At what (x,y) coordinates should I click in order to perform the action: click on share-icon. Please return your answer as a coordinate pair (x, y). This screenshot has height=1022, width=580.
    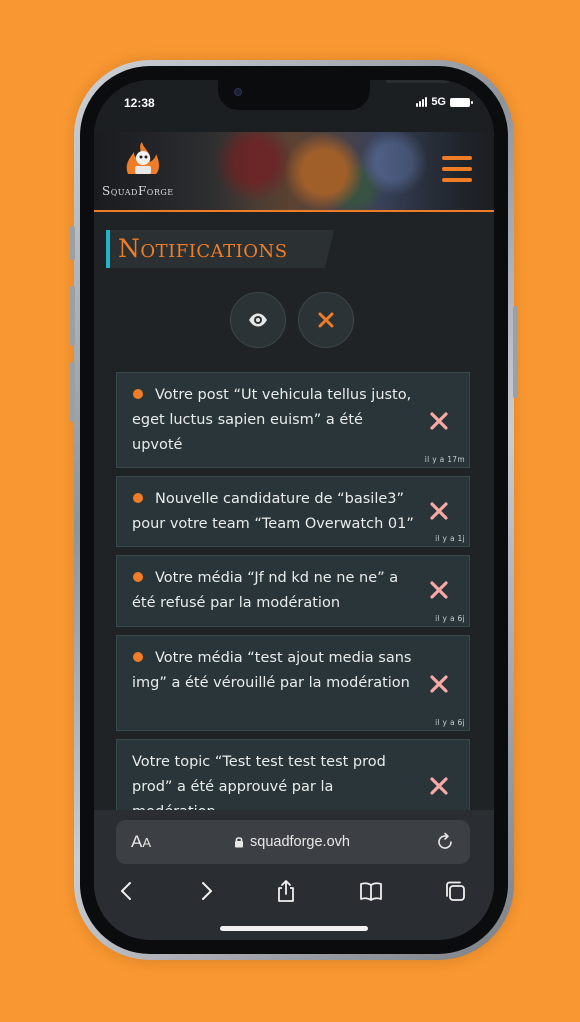
    Looking at the image, I should click on (286, 891).